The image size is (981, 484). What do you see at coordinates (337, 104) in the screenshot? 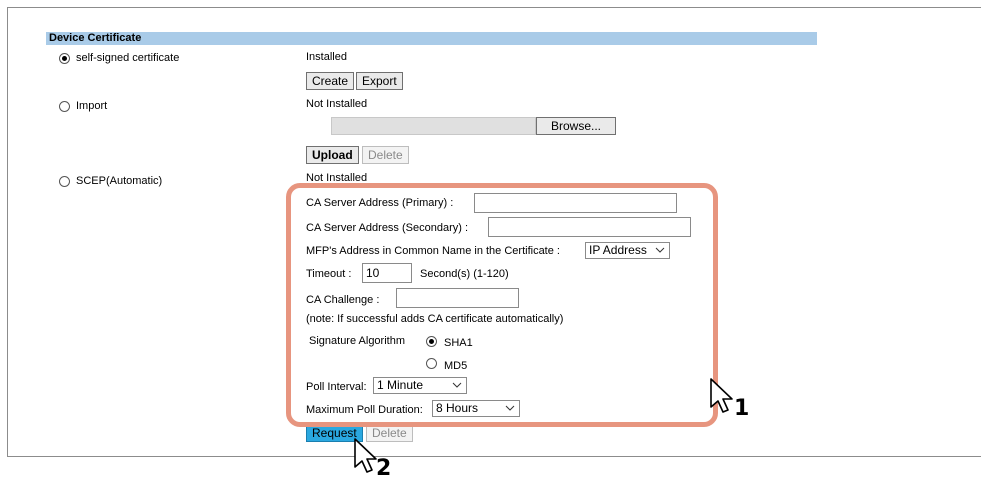
I see `import-status: Not Installed` at bounding box center [337, 104].